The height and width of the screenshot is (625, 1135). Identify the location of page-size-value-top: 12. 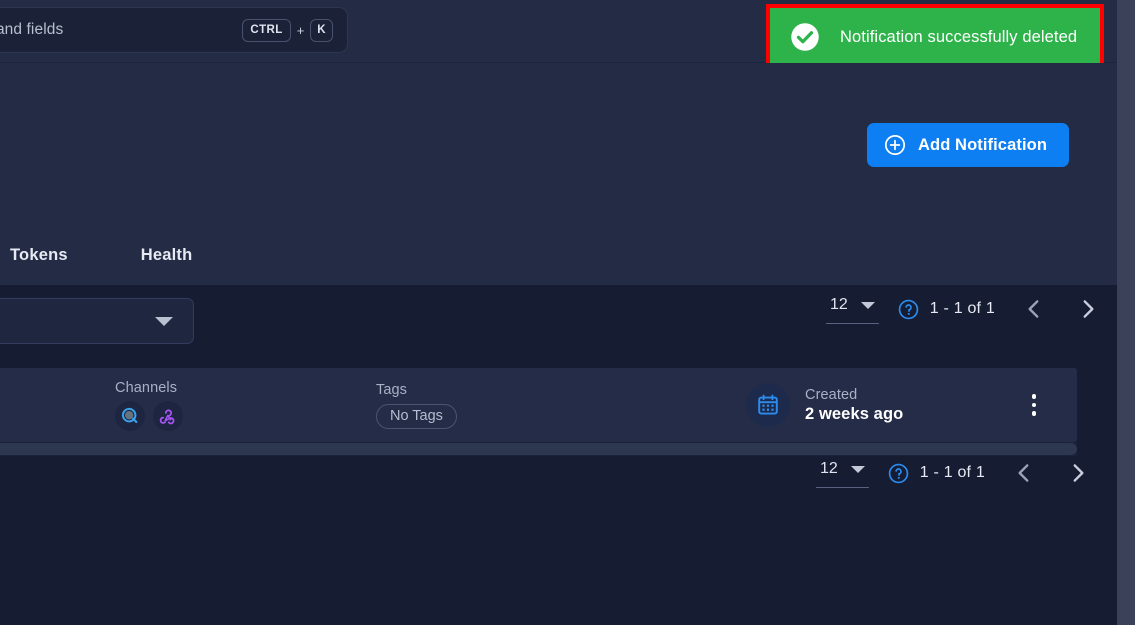
(839, 304).